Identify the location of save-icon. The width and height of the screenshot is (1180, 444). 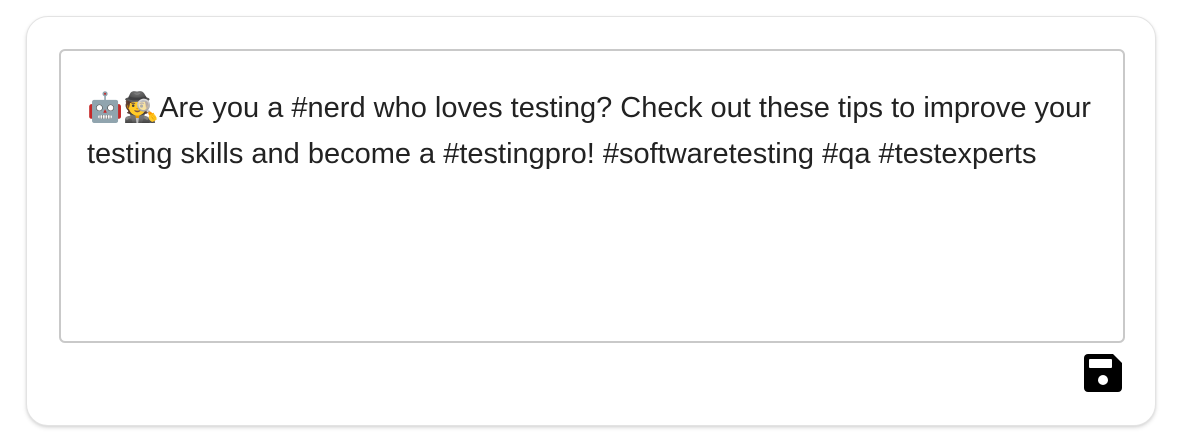
(1103, 373).